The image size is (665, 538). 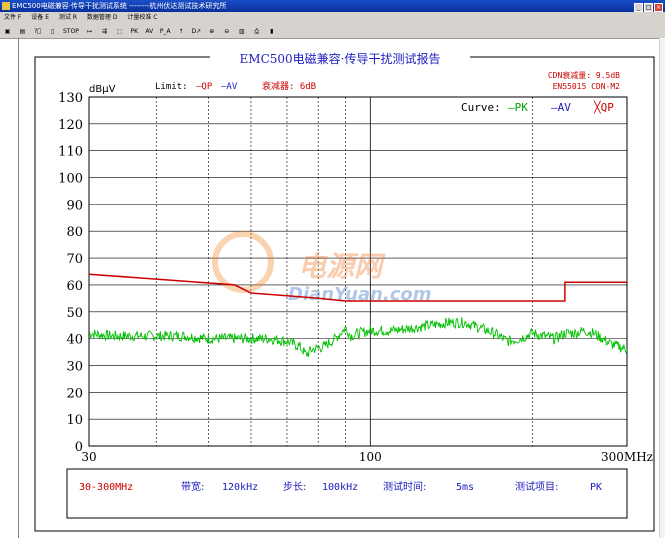 What do you see at coordinates (360, 294) in the screenshot?
I see `watermark-en: DianYuan.com` at bounding box center [360, 294].